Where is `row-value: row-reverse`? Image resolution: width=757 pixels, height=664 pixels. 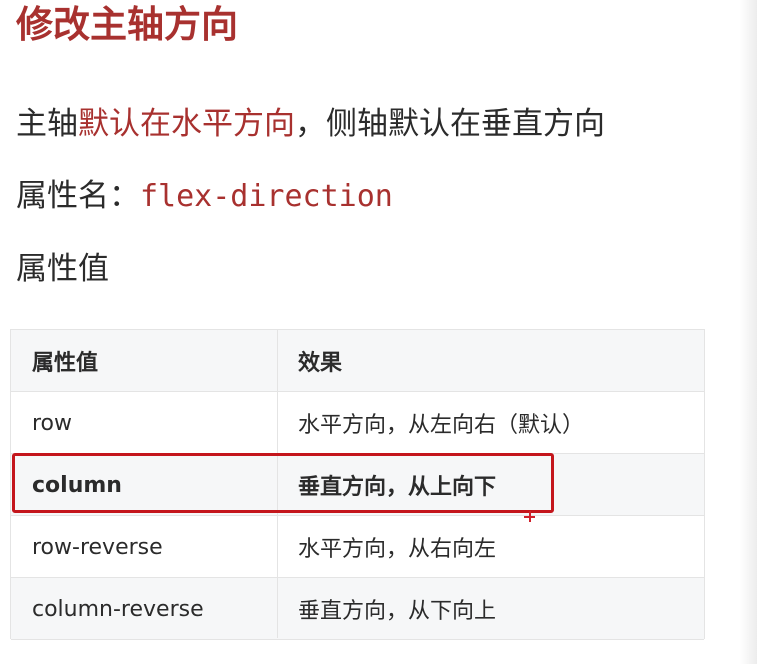
row-value: row-reverse is located at coordinates (97, 547).